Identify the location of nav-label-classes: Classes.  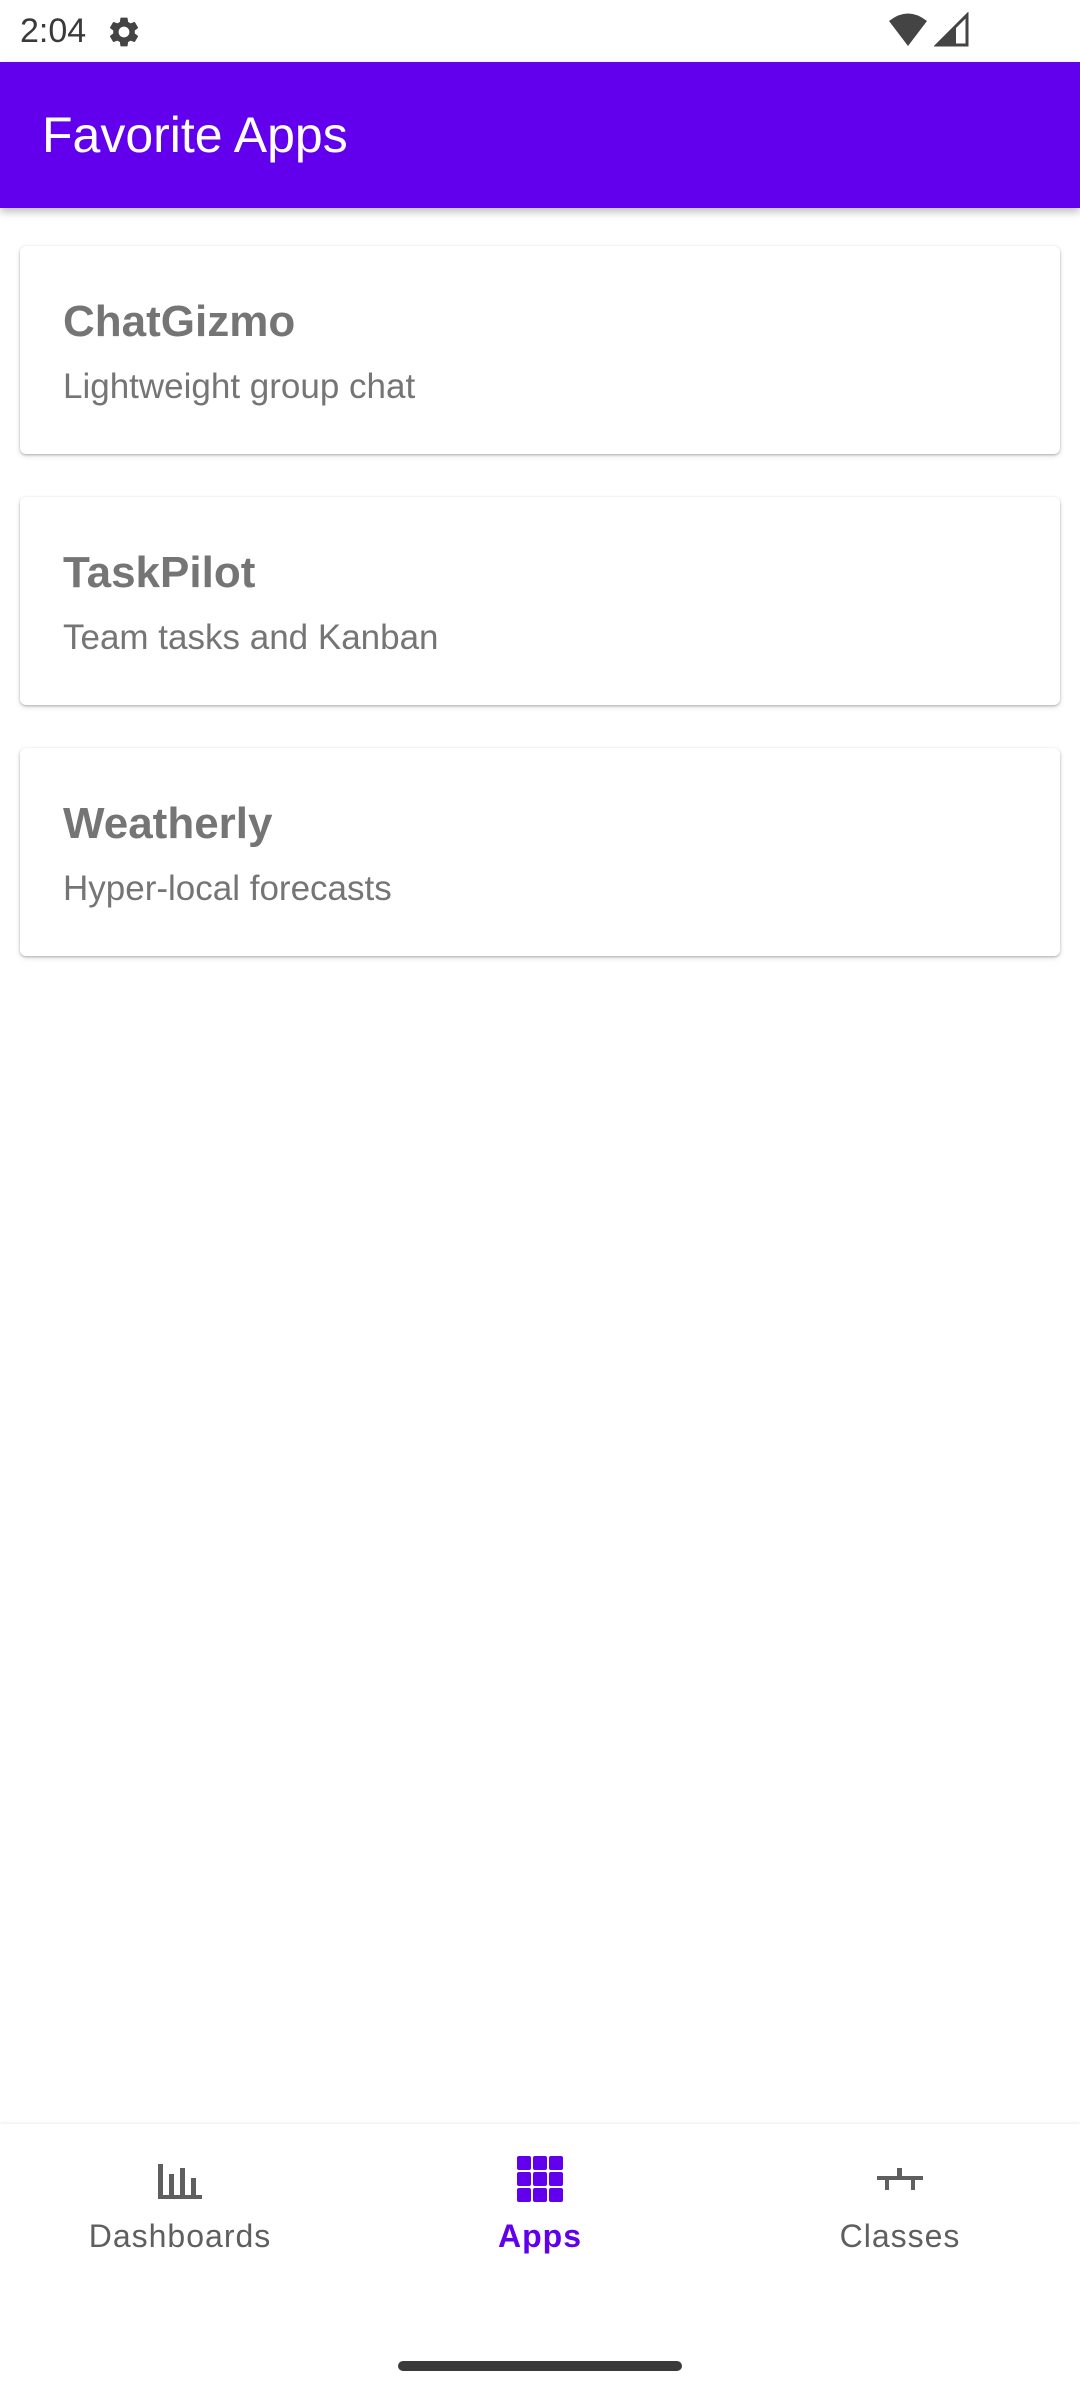
(900, 2236).